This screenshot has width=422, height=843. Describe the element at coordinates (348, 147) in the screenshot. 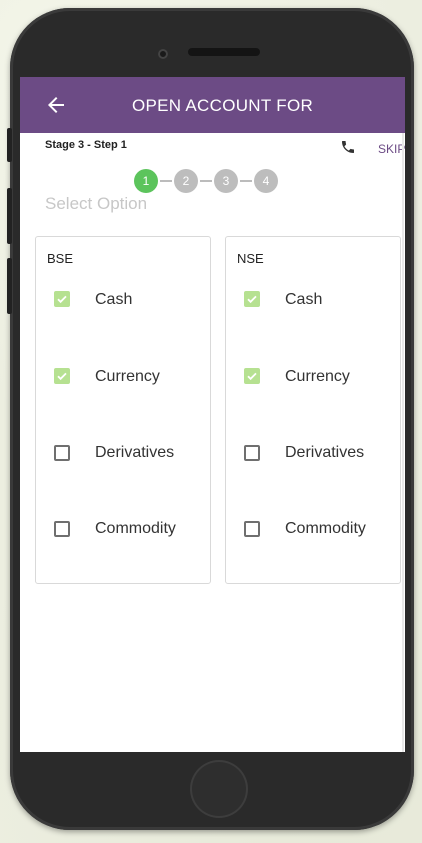

I see `phone-icon` at that location.